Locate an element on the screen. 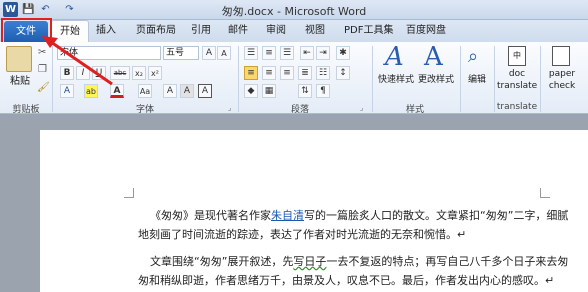 The height and width of the screenshot is (292, 588). paste-button: 粘贴 is located at coordinates (20, 79).